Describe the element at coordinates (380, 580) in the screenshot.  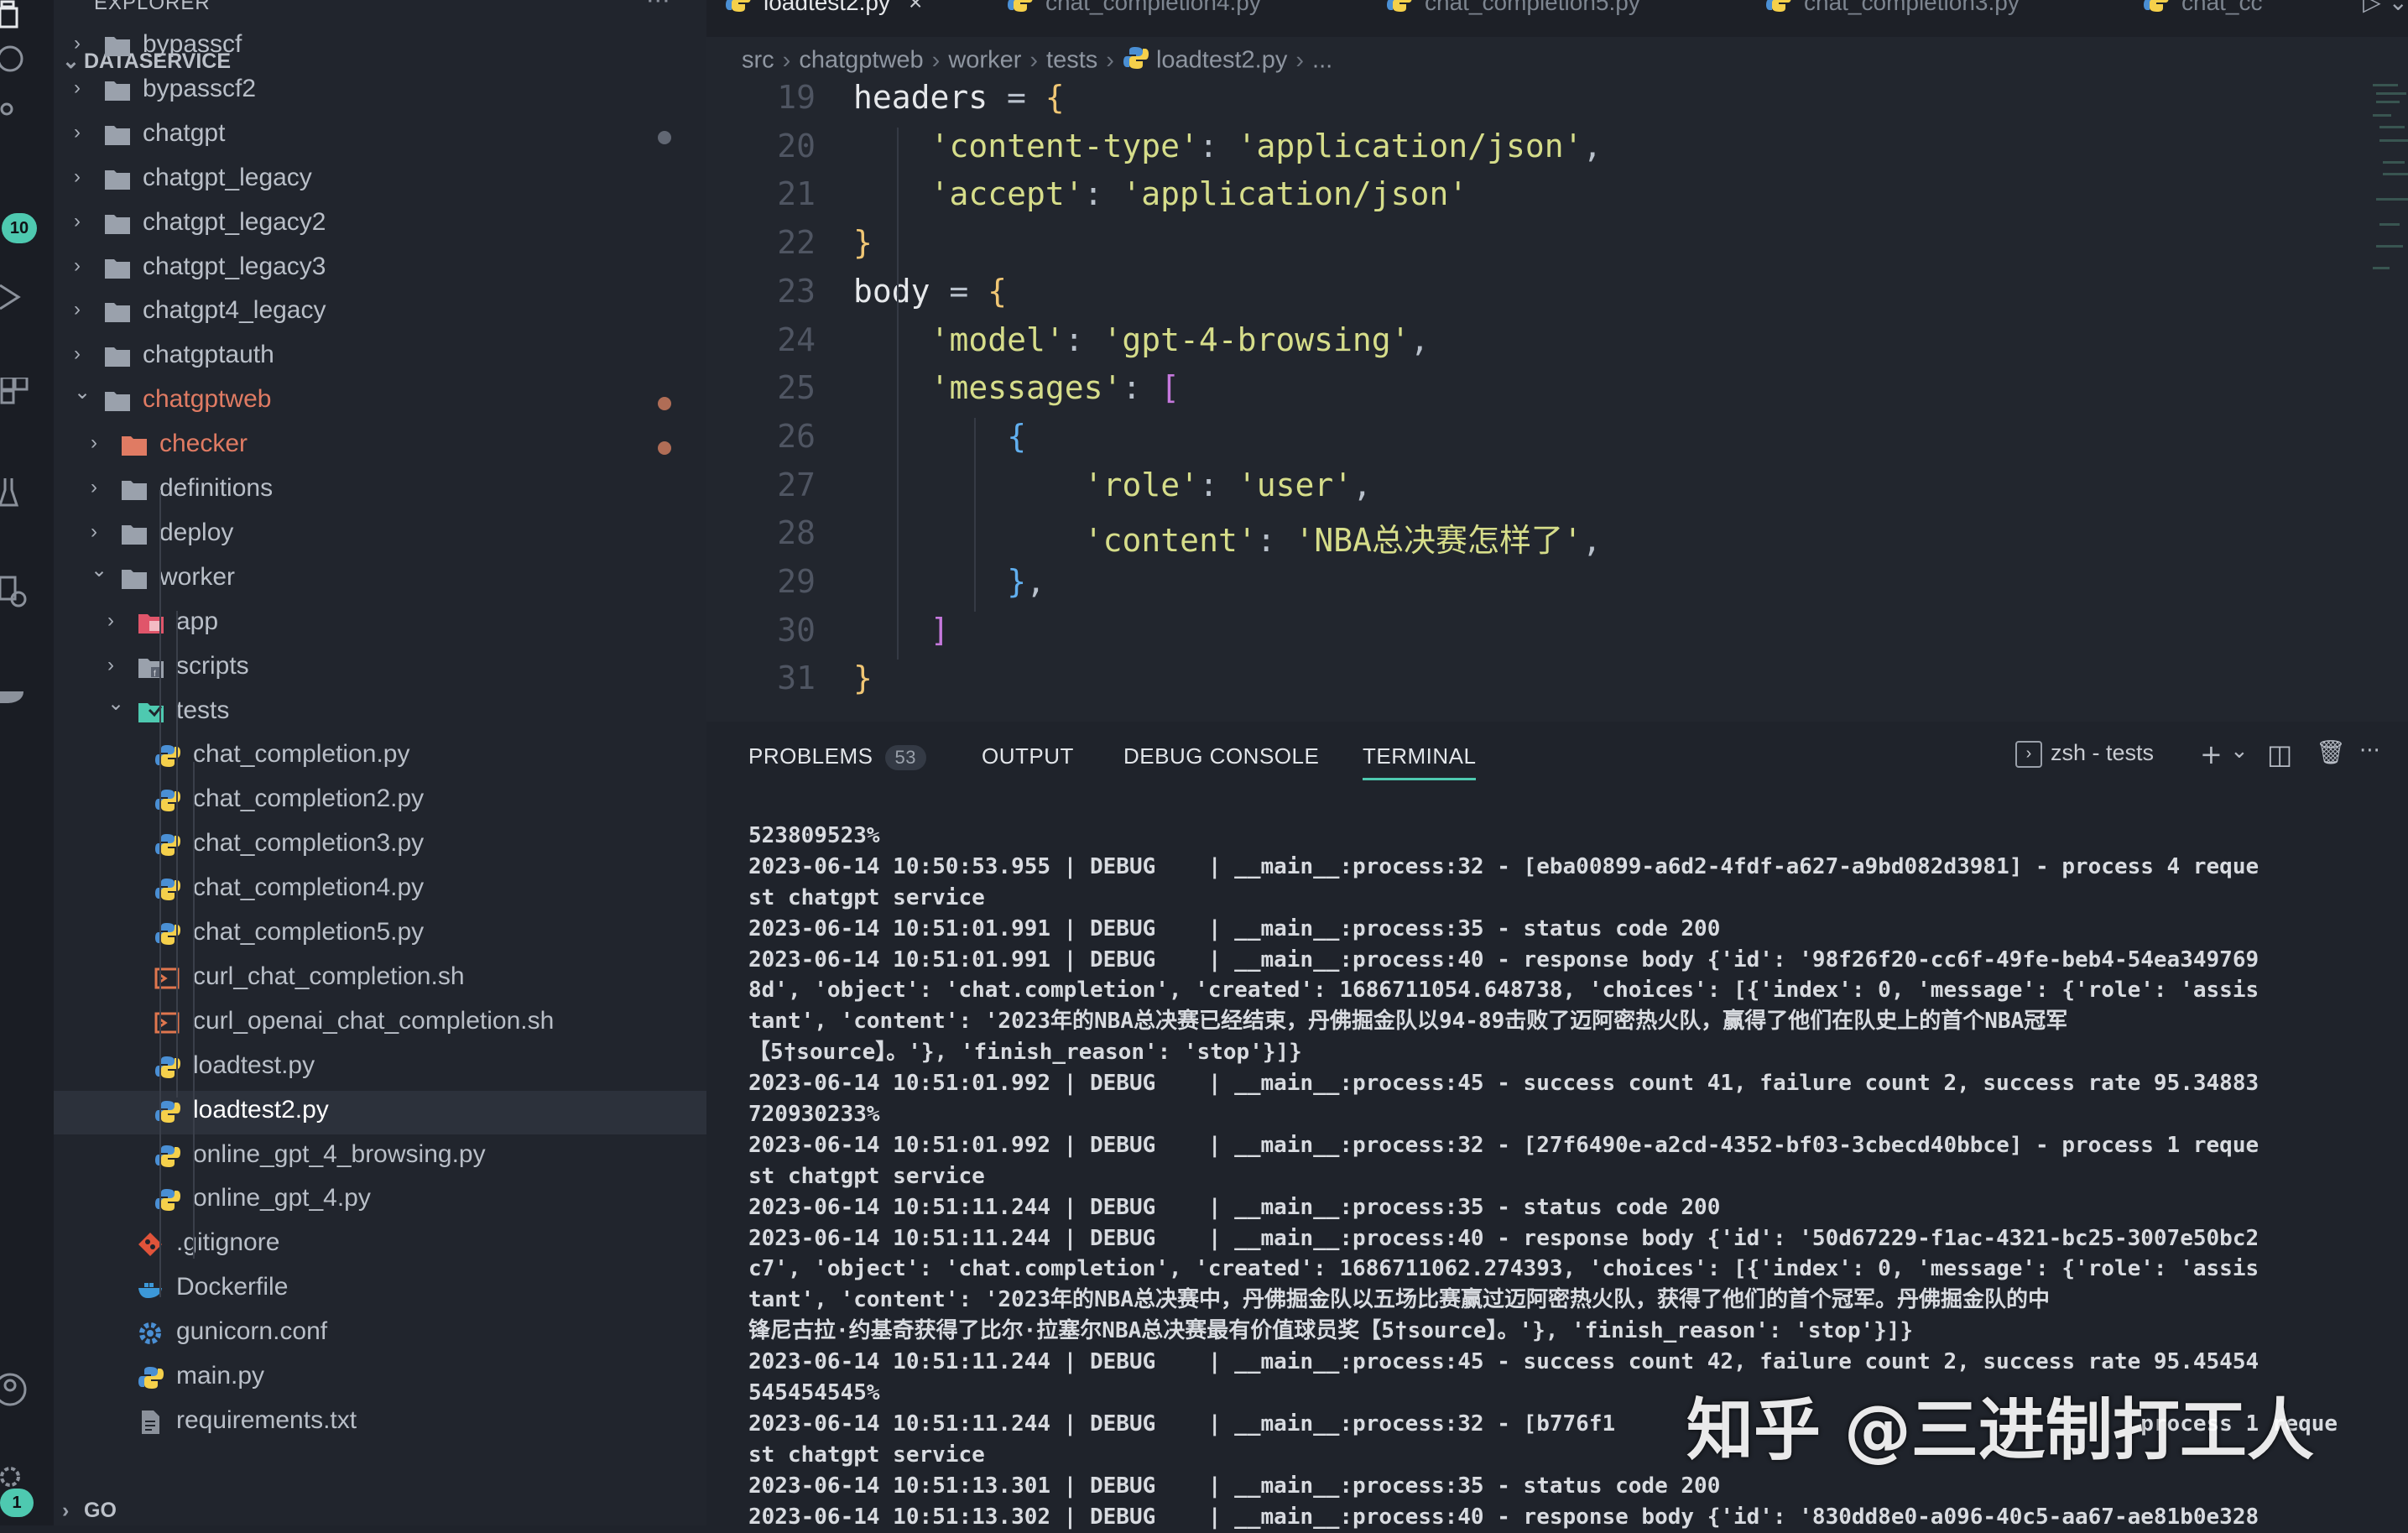
I see `folder-item: ⌄ worker` at that location.